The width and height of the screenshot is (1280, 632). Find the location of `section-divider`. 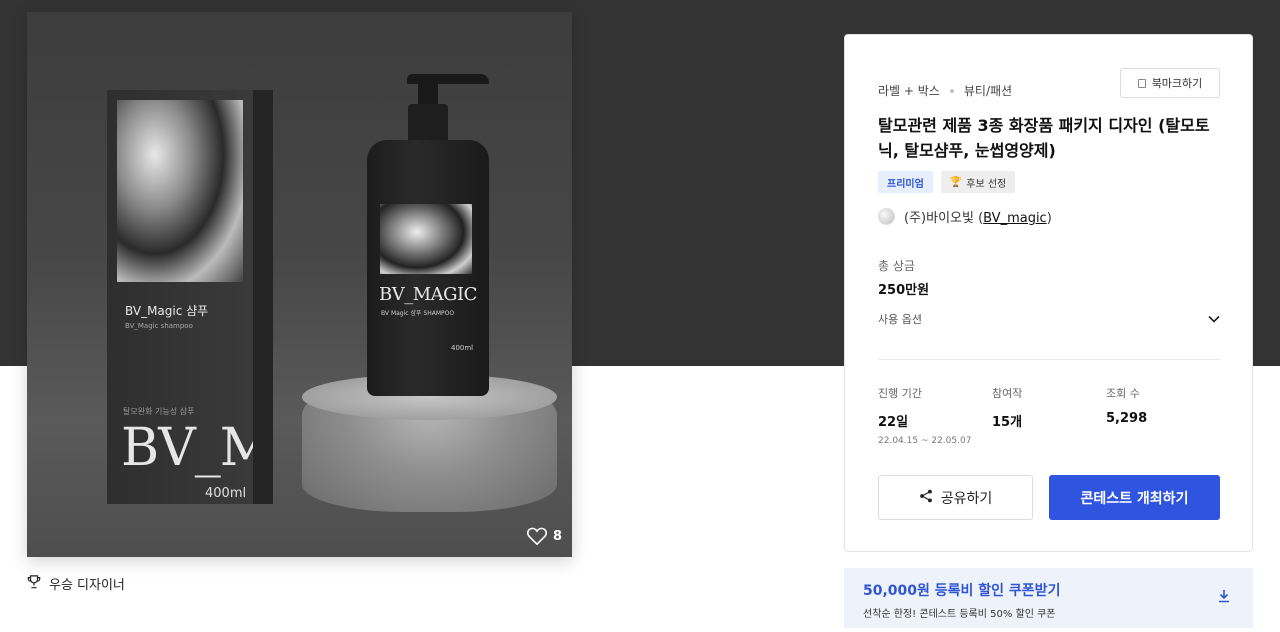

section-divider is located at coordinates (1049, 359).